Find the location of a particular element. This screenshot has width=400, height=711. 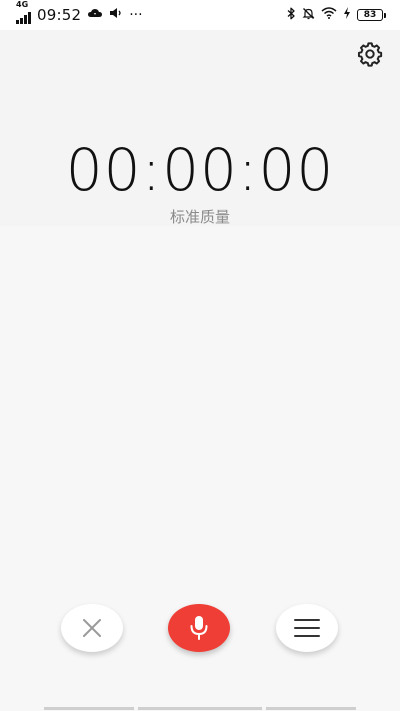

status-right: 83 is located at coordinates (336, 15).